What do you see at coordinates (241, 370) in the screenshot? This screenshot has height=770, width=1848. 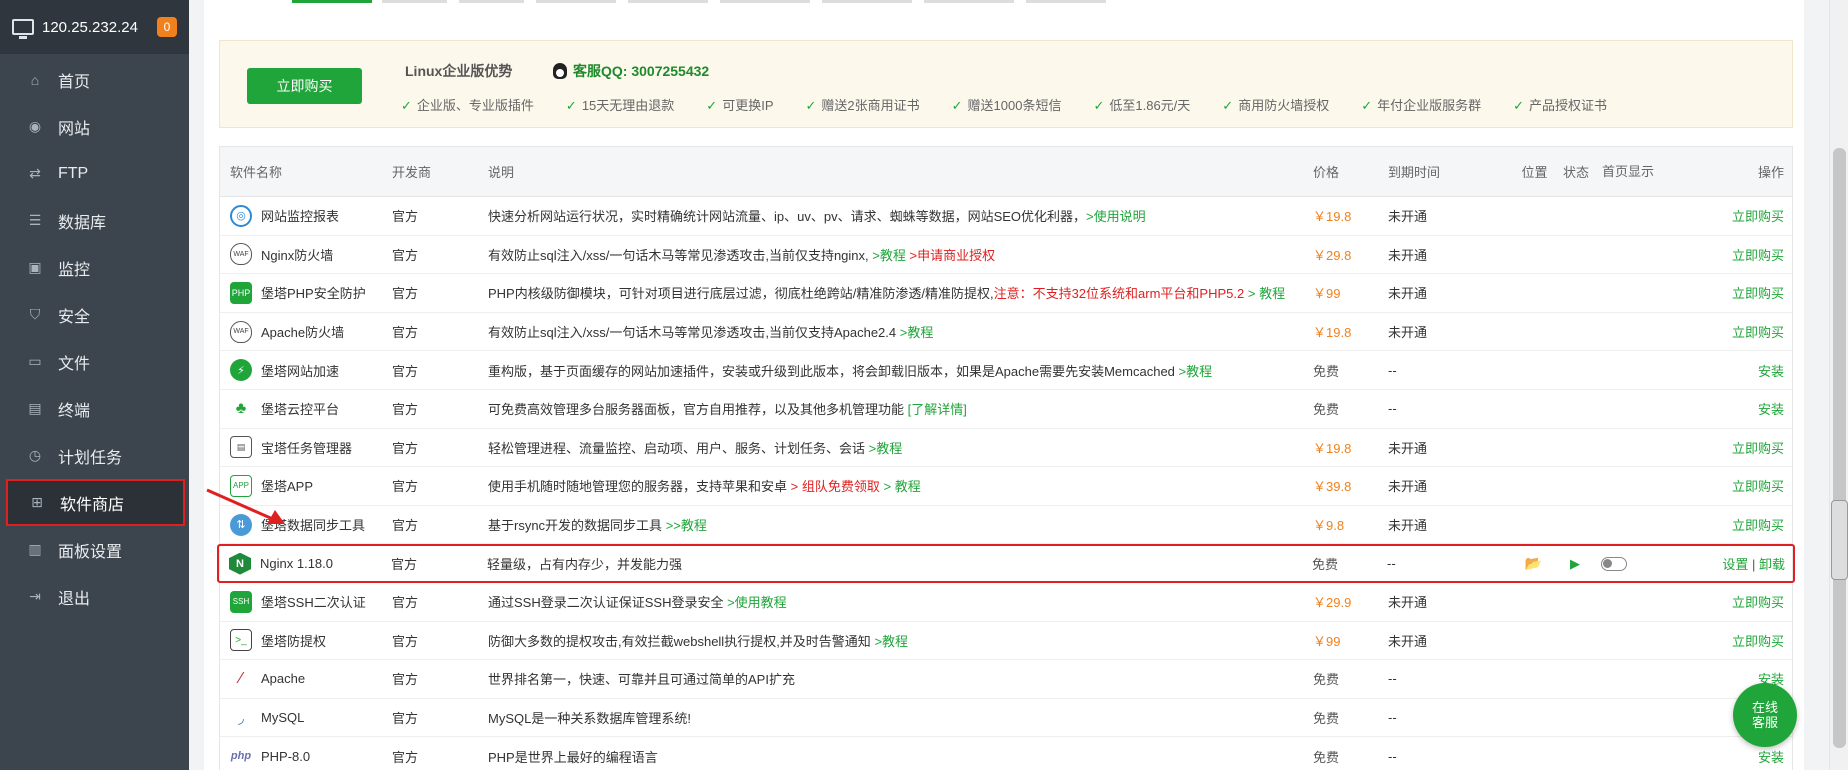 I see `lightning-icon: ⚡` at bounding box center [241, 370].